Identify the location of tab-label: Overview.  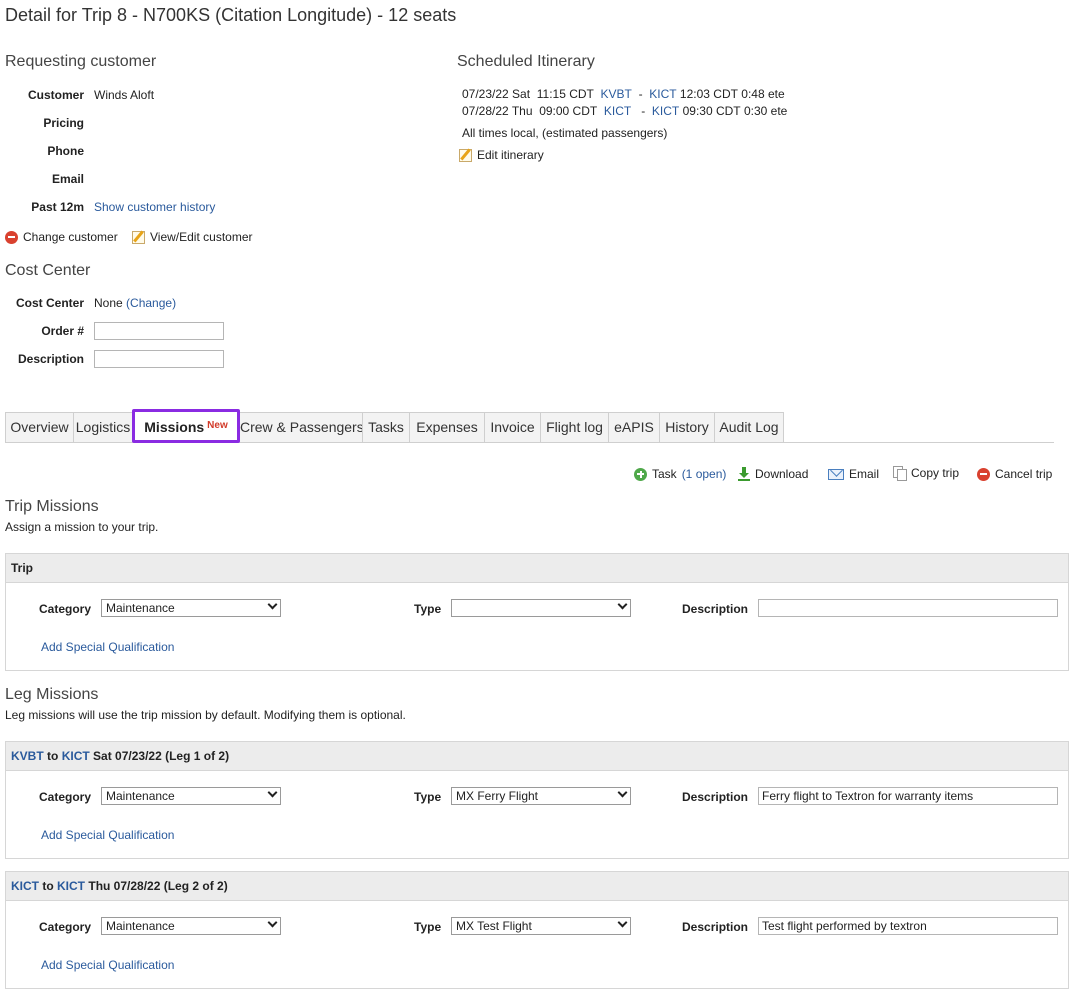
(39, 427).